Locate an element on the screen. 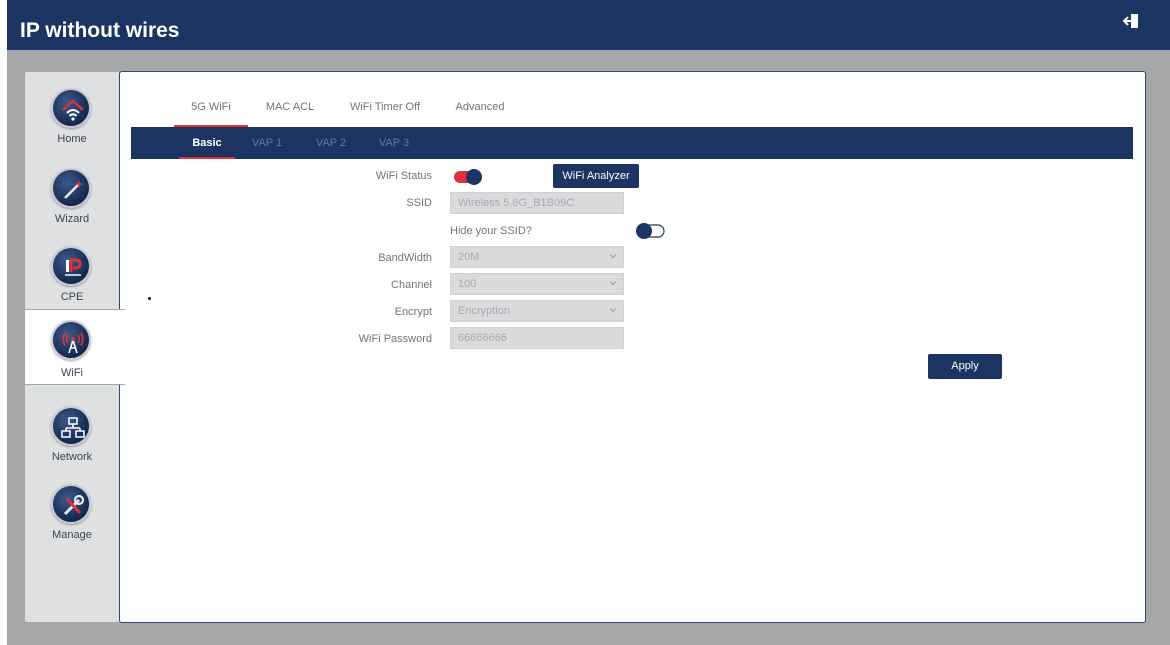  channel-select: 100 is located at coordinates (537, 284).